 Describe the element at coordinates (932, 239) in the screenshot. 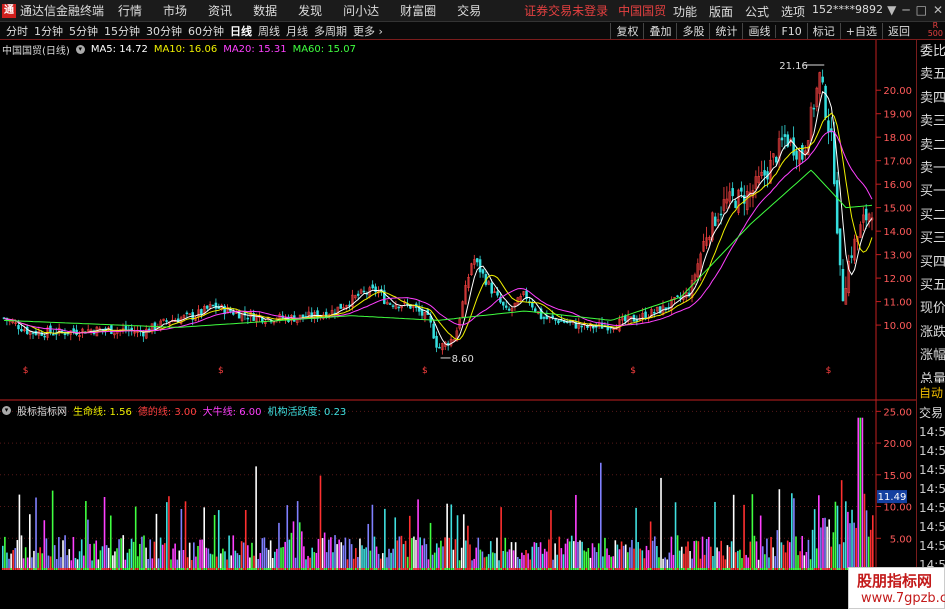

I see `quote-label-8: 买三` at that location.